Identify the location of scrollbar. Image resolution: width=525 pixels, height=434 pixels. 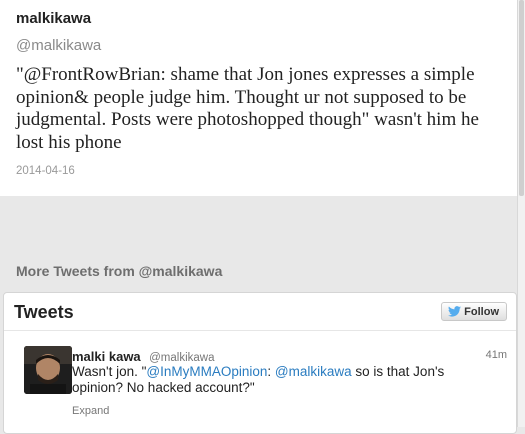
(521, 213).